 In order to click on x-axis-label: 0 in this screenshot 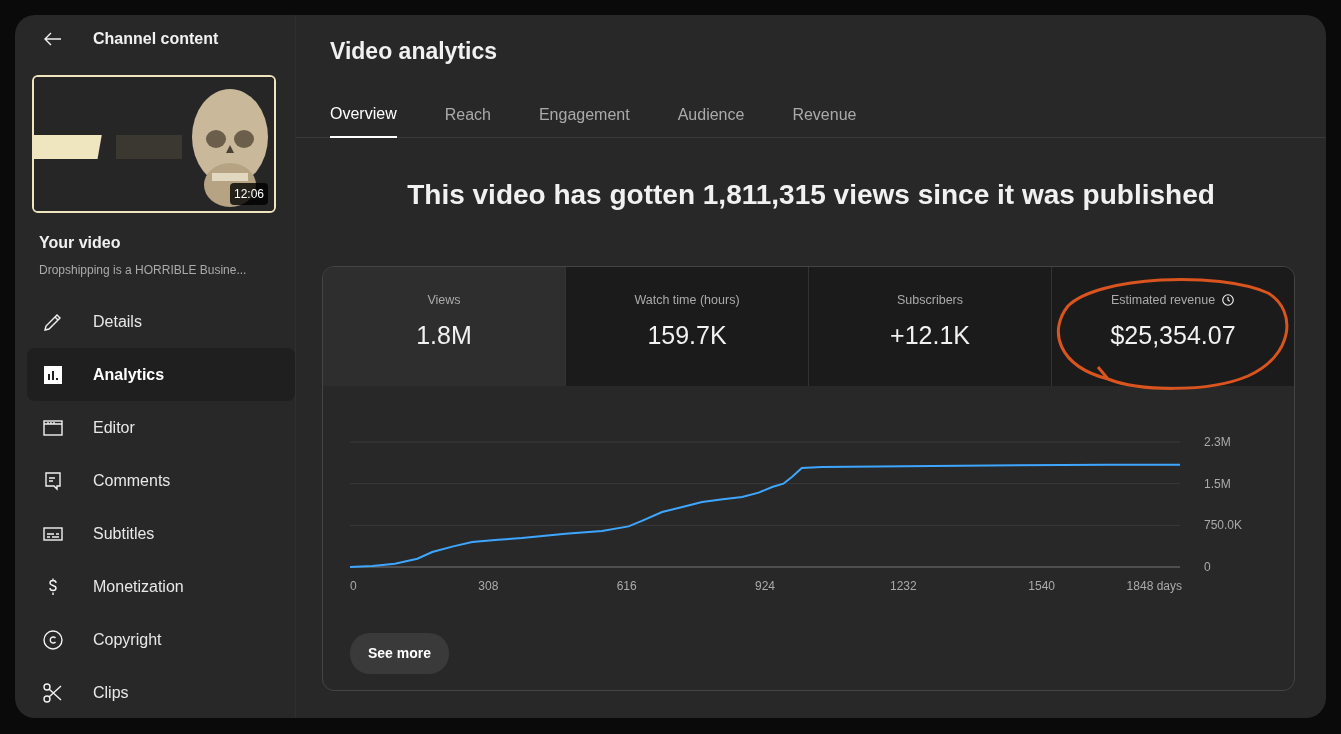, I will do `click(353, 585)`.